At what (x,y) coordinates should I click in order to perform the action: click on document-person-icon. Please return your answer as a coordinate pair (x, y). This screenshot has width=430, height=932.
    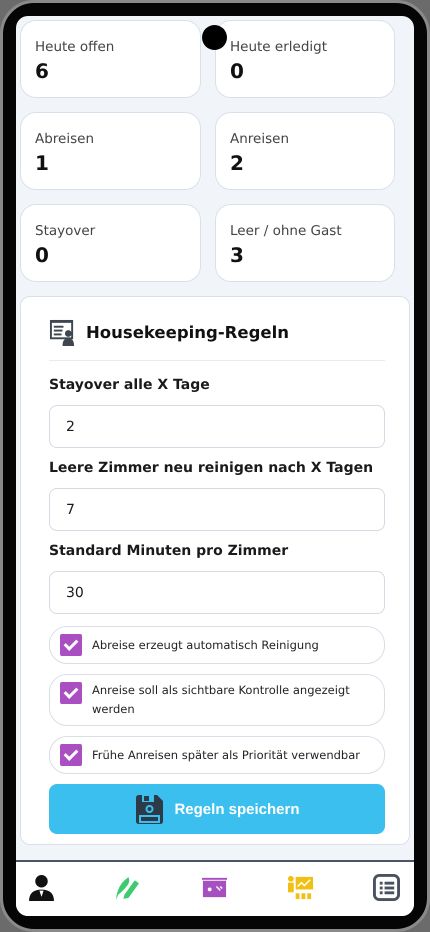
    Looking at the image, I should click on (62, 332).